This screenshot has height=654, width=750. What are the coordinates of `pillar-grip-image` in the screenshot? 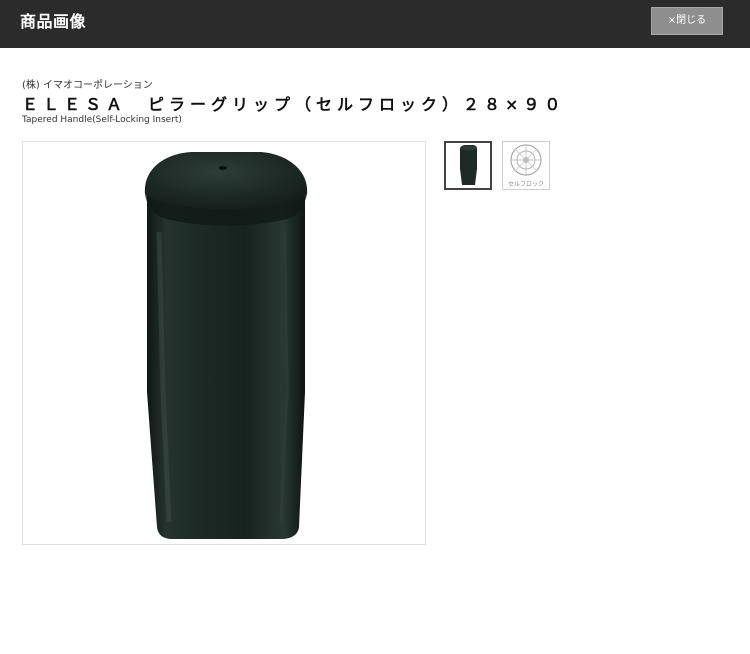 It's located at (226, 345).